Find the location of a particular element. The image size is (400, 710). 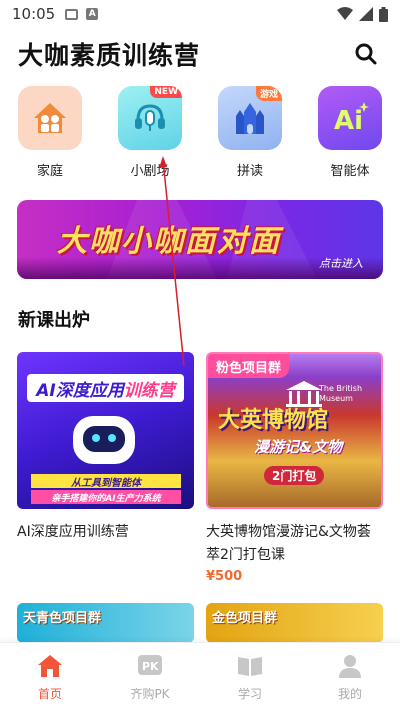

category-label: 小剧场 is located at coordinates (150, 171).